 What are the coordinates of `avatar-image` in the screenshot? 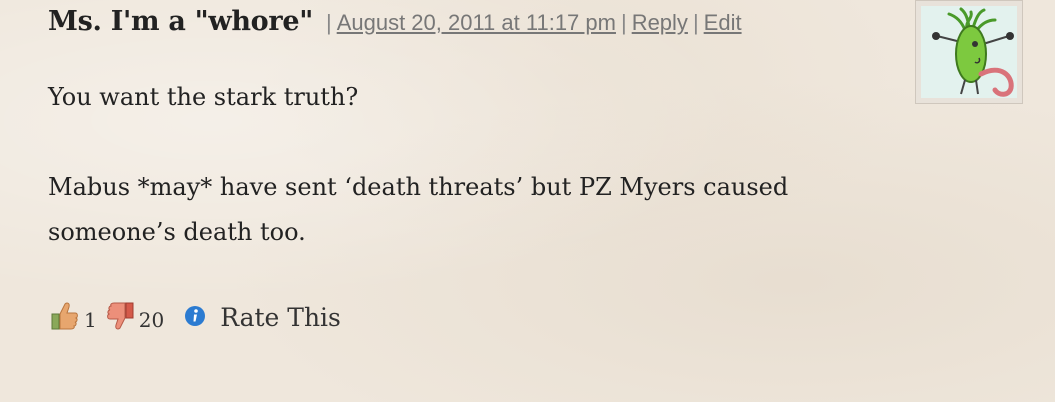 It's located at (969, 52).